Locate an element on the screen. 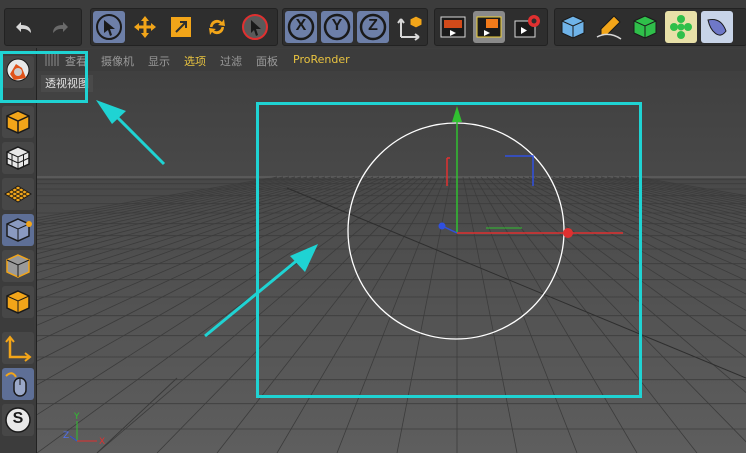 This screenshot has height=453, width=746. pen-button is located at coordinates (609, 27).